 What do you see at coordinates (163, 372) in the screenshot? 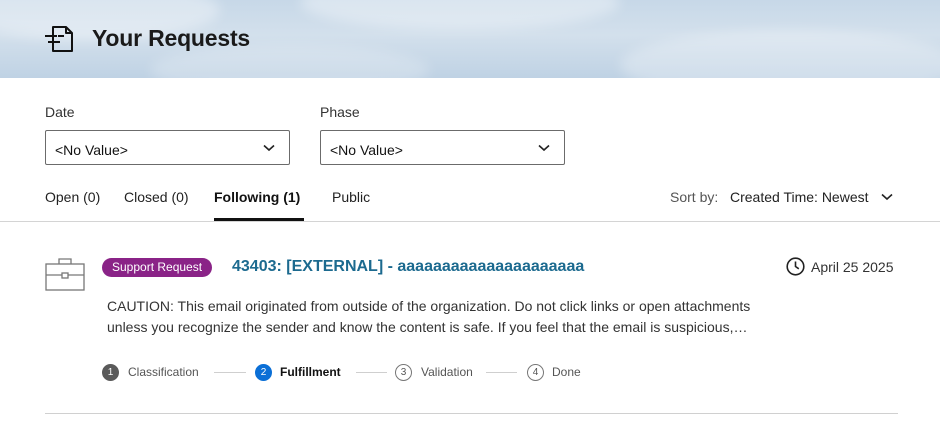
I see `step-classification-label: Classification` at bounding box center [163, 372].